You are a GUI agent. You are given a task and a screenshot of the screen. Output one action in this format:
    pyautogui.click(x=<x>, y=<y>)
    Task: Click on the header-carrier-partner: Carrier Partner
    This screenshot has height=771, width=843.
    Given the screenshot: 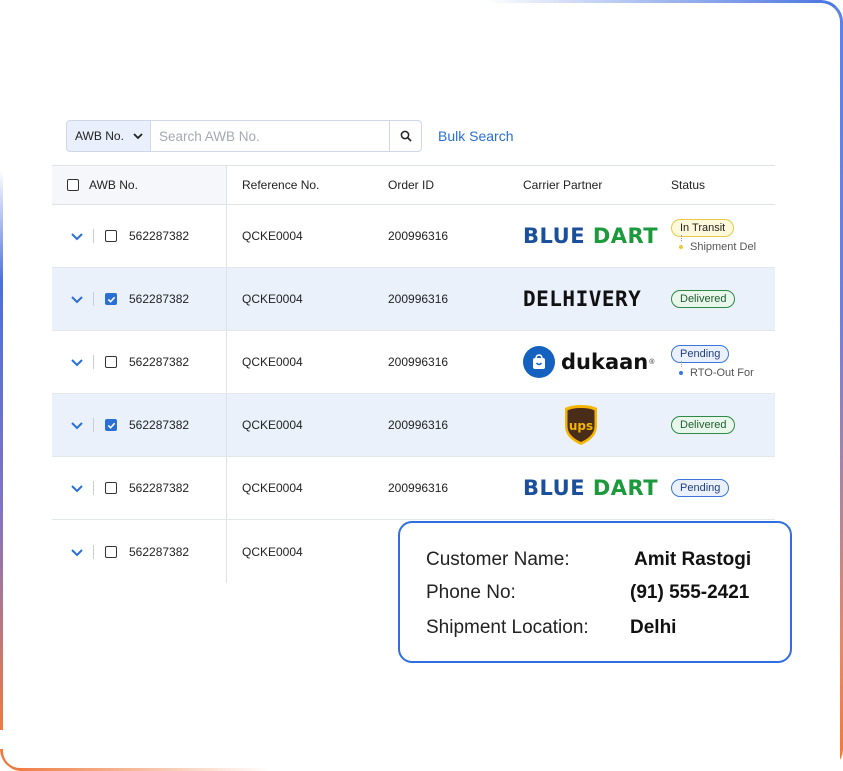 What is the action you would take?
    pyautogui.click(x=563, y=185)
    